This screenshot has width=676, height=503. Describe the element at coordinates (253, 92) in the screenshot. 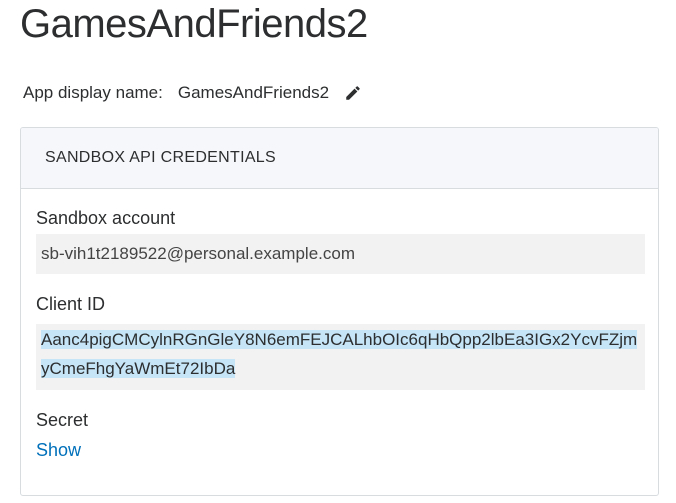

I see `display-name-value: GamesAndFriends2` at that location.